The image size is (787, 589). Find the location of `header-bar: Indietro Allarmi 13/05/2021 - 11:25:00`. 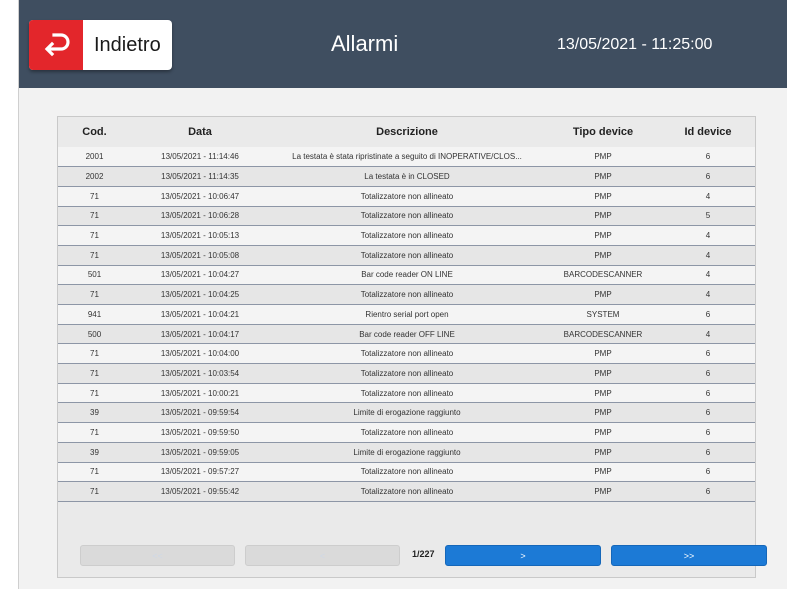

header-bar: Indietro Allarmi 13/05/2021 - 11:25:00 is located at coordinates (403, 44).